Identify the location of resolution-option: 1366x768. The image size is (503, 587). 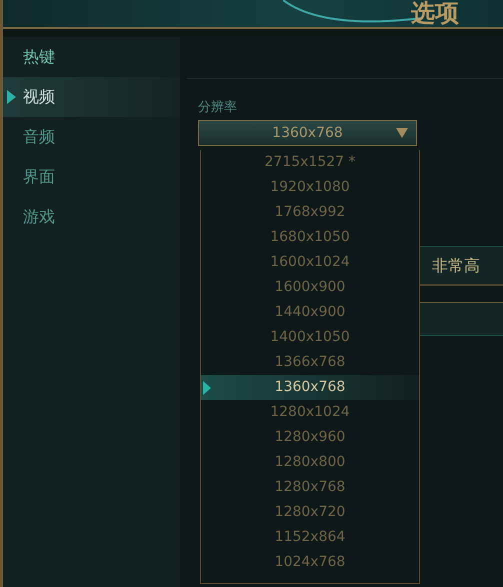
(310, 362).